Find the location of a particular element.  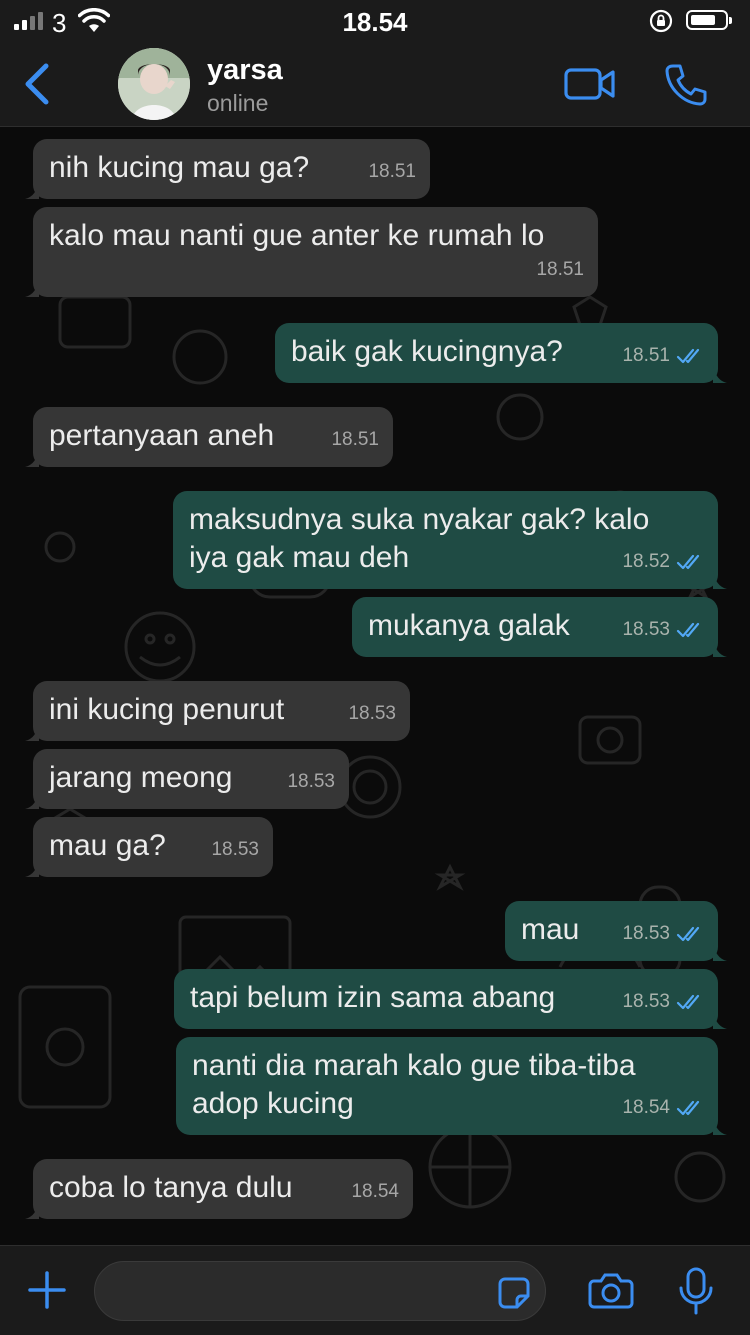

outgoing-message-bubble: baik gak kucingnya? 18.51 is located at coordinates (501, 353).